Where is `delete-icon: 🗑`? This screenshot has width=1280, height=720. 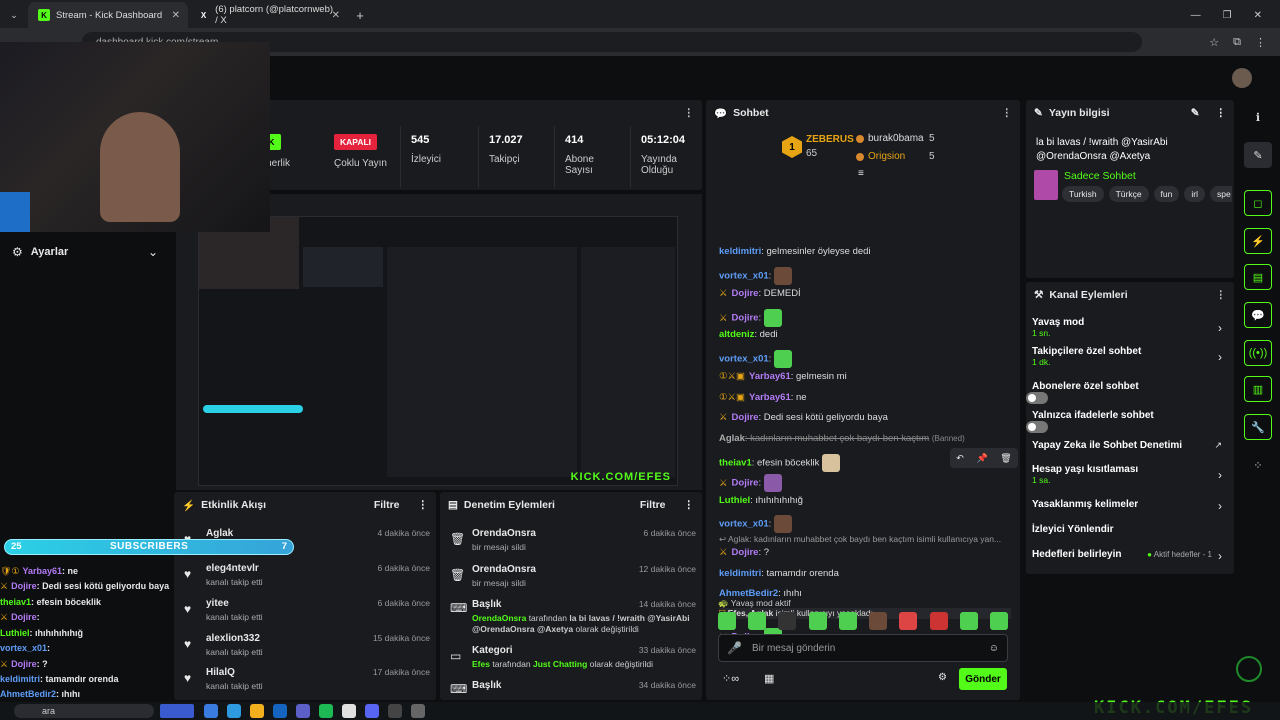
delete-icon: 🗑 is located at coordinates (1005, 458).